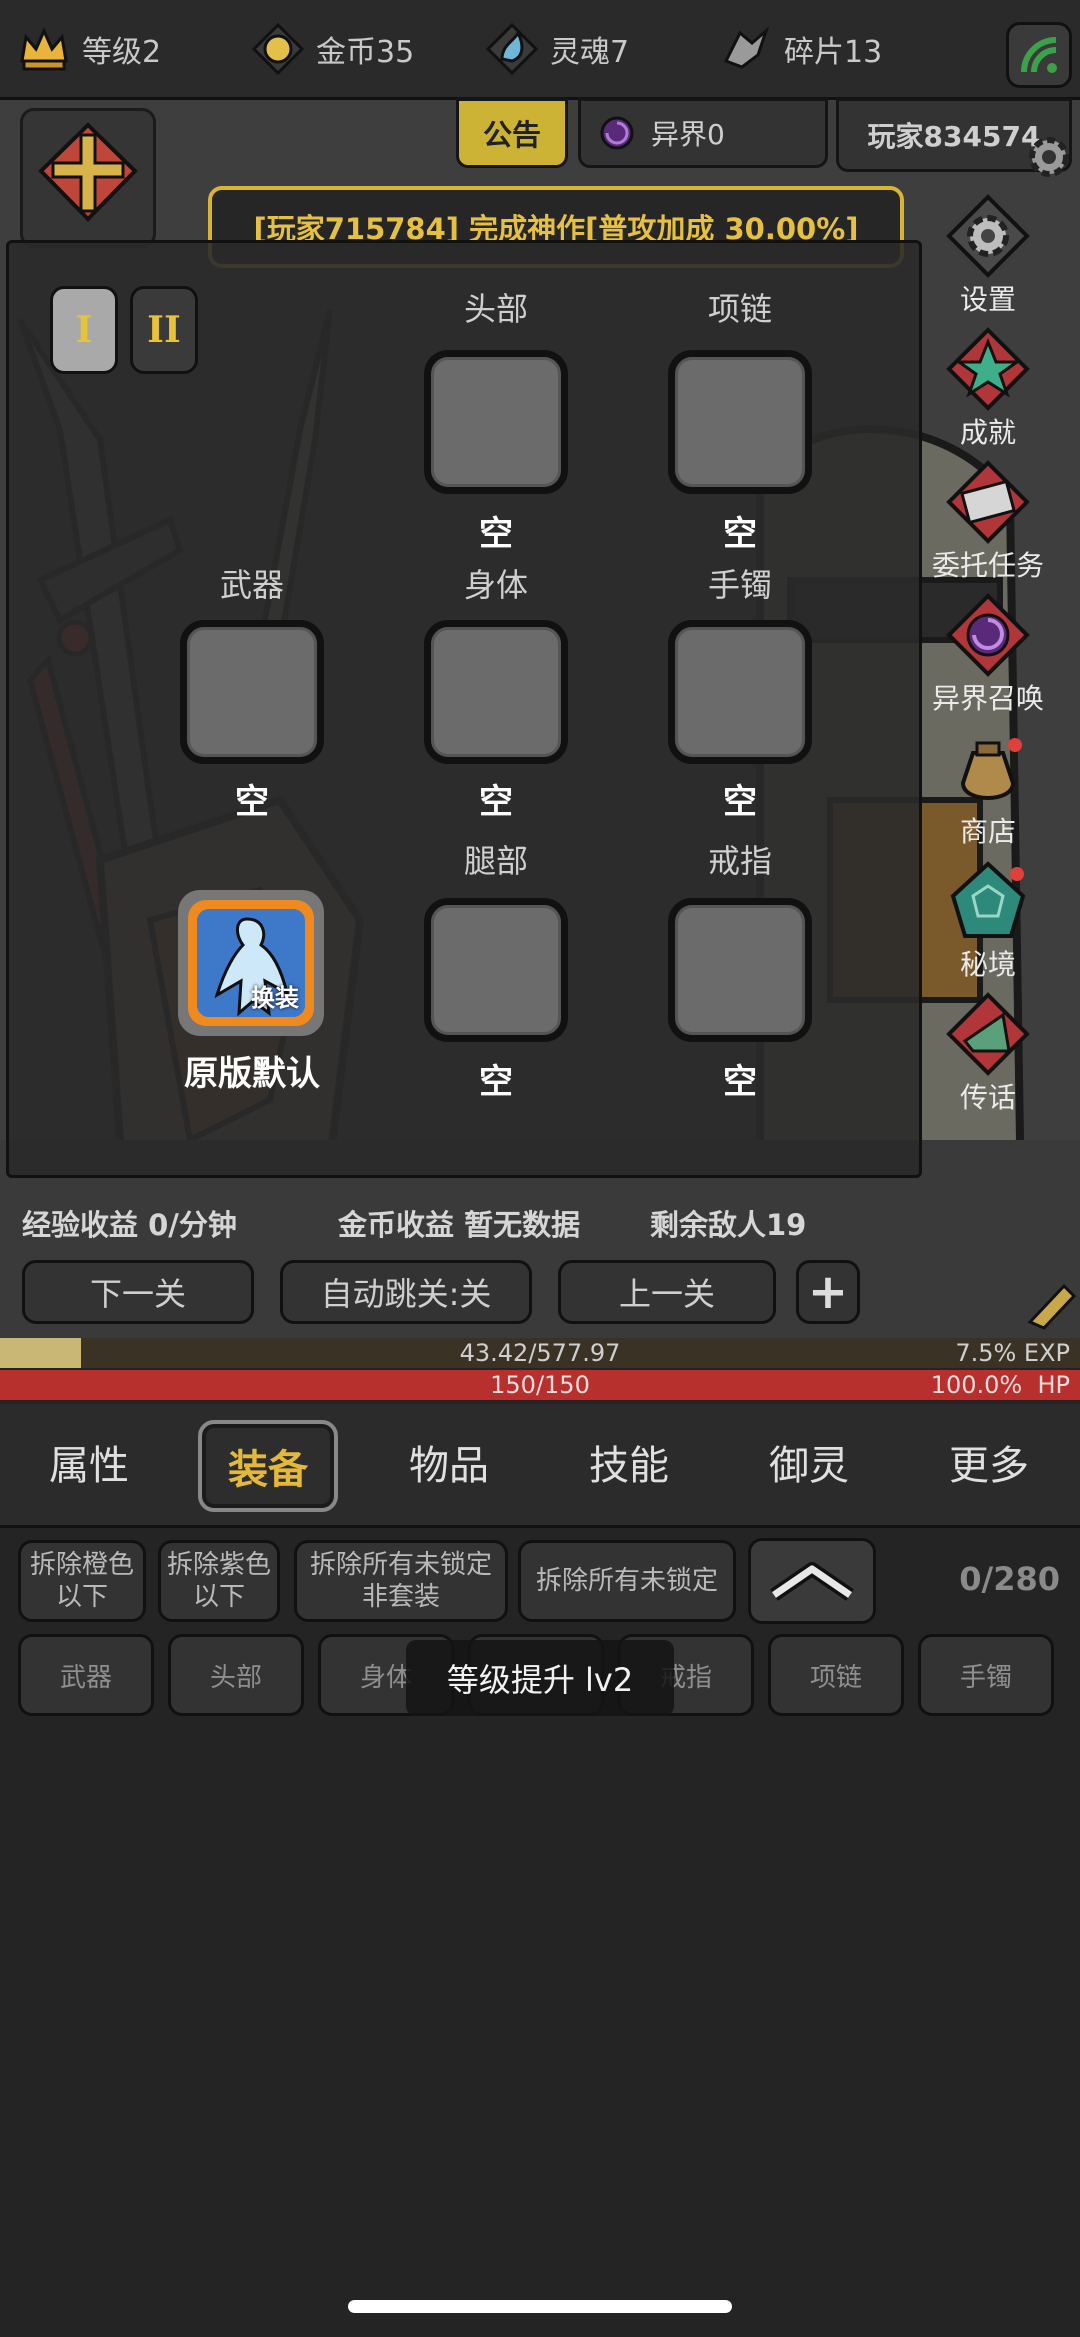 The width and height of the screenshot is (1080, 2337). Describe the element at coordinates (251, 585) in the screenshot. I see `weapon-slot-label: 武器` at that location.